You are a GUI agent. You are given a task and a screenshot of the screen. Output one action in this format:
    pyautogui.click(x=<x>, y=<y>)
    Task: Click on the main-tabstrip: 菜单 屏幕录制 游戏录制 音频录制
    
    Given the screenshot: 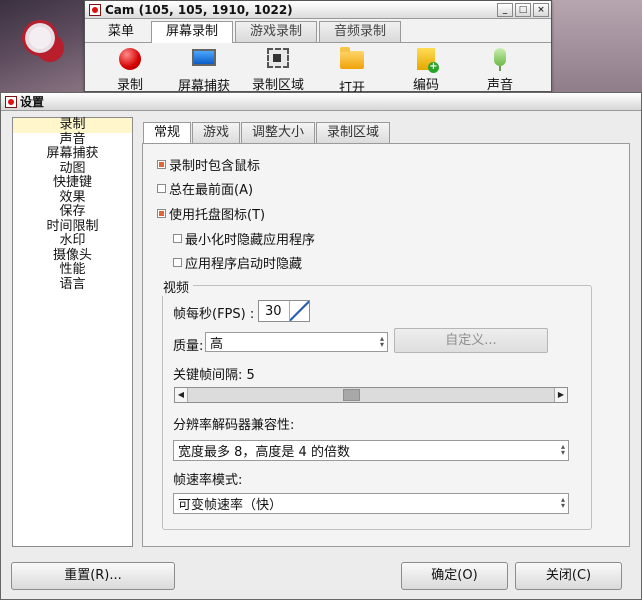 What is the action you would take?
    pyautogui.click(x=318, y=32)
    